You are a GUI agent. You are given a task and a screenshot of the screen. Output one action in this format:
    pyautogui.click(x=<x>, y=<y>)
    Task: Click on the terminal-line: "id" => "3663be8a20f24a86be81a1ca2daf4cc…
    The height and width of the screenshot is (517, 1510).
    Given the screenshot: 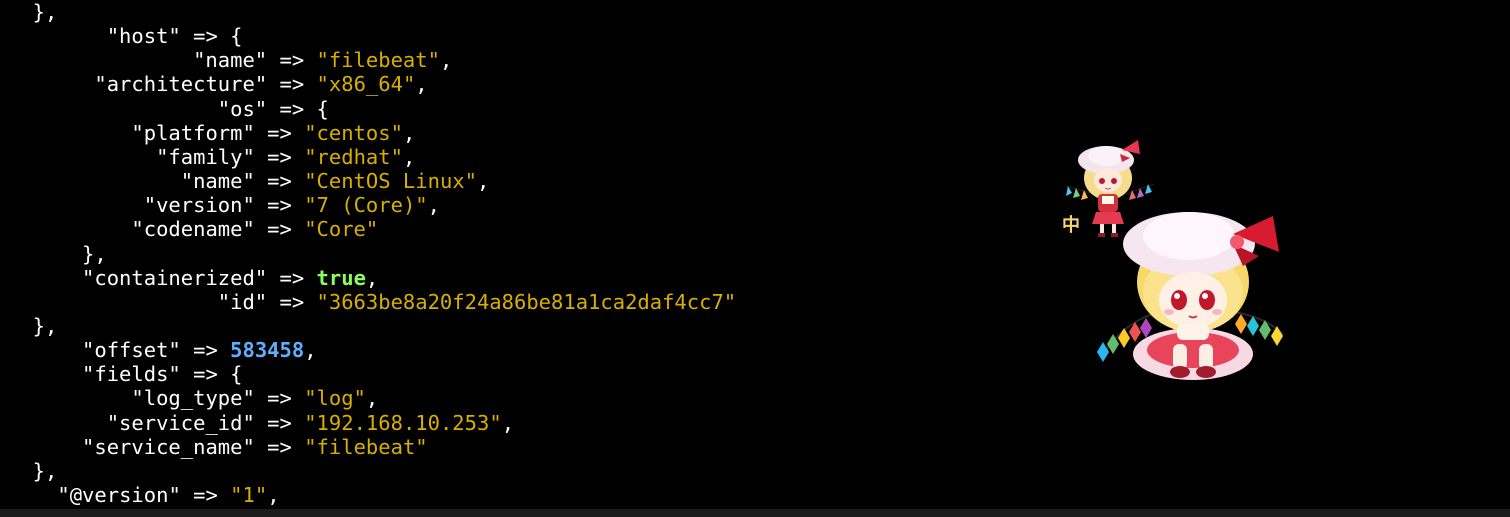 What is the action you would take?
    pyautogui.click(x=477, y=302)
    